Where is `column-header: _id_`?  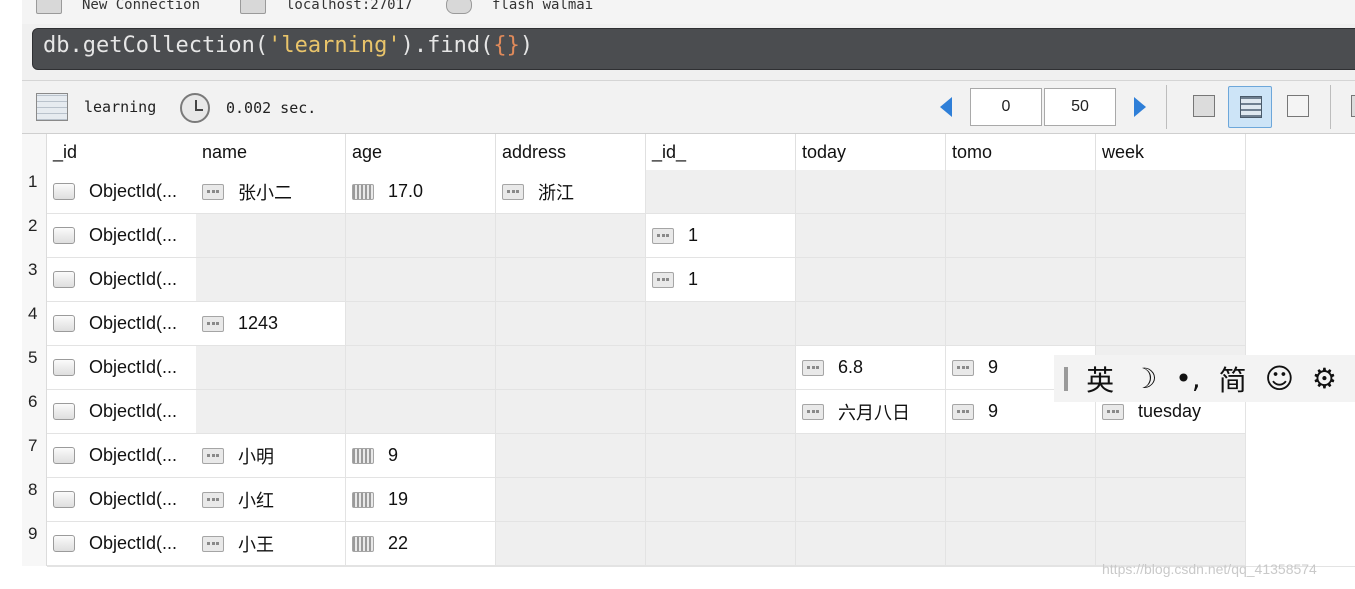 column-header: _id_ is located at coordinates (721, 152).